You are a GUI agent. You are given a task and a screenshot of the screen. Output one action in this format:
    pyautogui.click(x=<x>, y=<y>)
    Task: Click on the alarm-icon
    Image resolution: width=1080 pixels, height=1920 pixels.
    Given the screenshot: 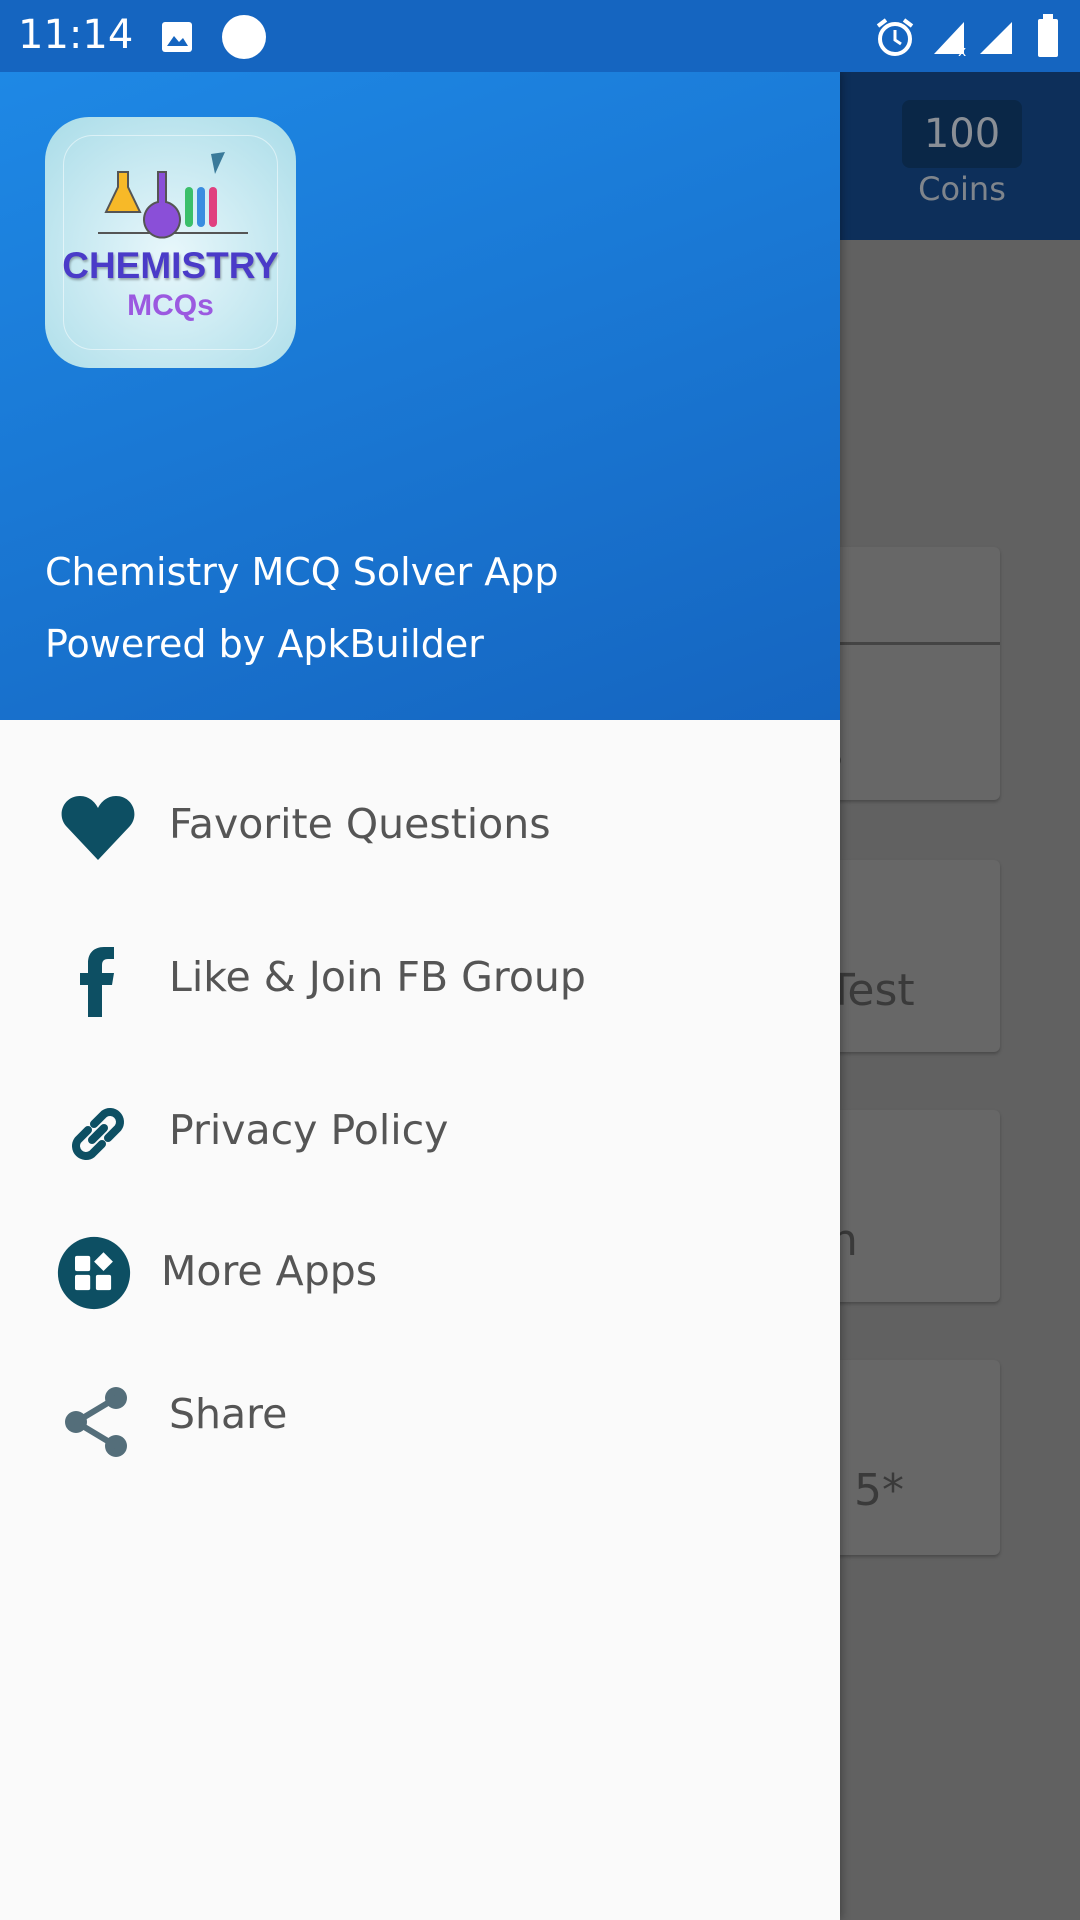 What is the action you would take?
    pyautogui.click(x=895, y=37)
    